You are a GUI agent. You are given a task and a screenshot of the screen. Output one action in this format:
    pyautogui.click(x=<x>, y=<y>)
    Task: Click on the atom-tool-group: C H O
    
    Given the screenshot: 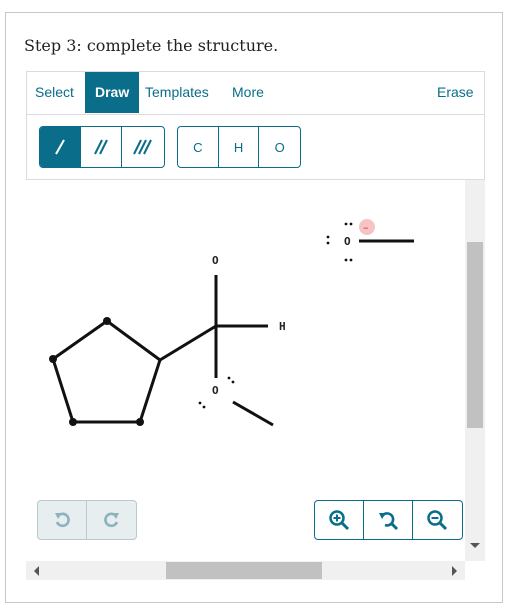 What is the action you would take?
    pyautogui.click(x=239, y=147)
    